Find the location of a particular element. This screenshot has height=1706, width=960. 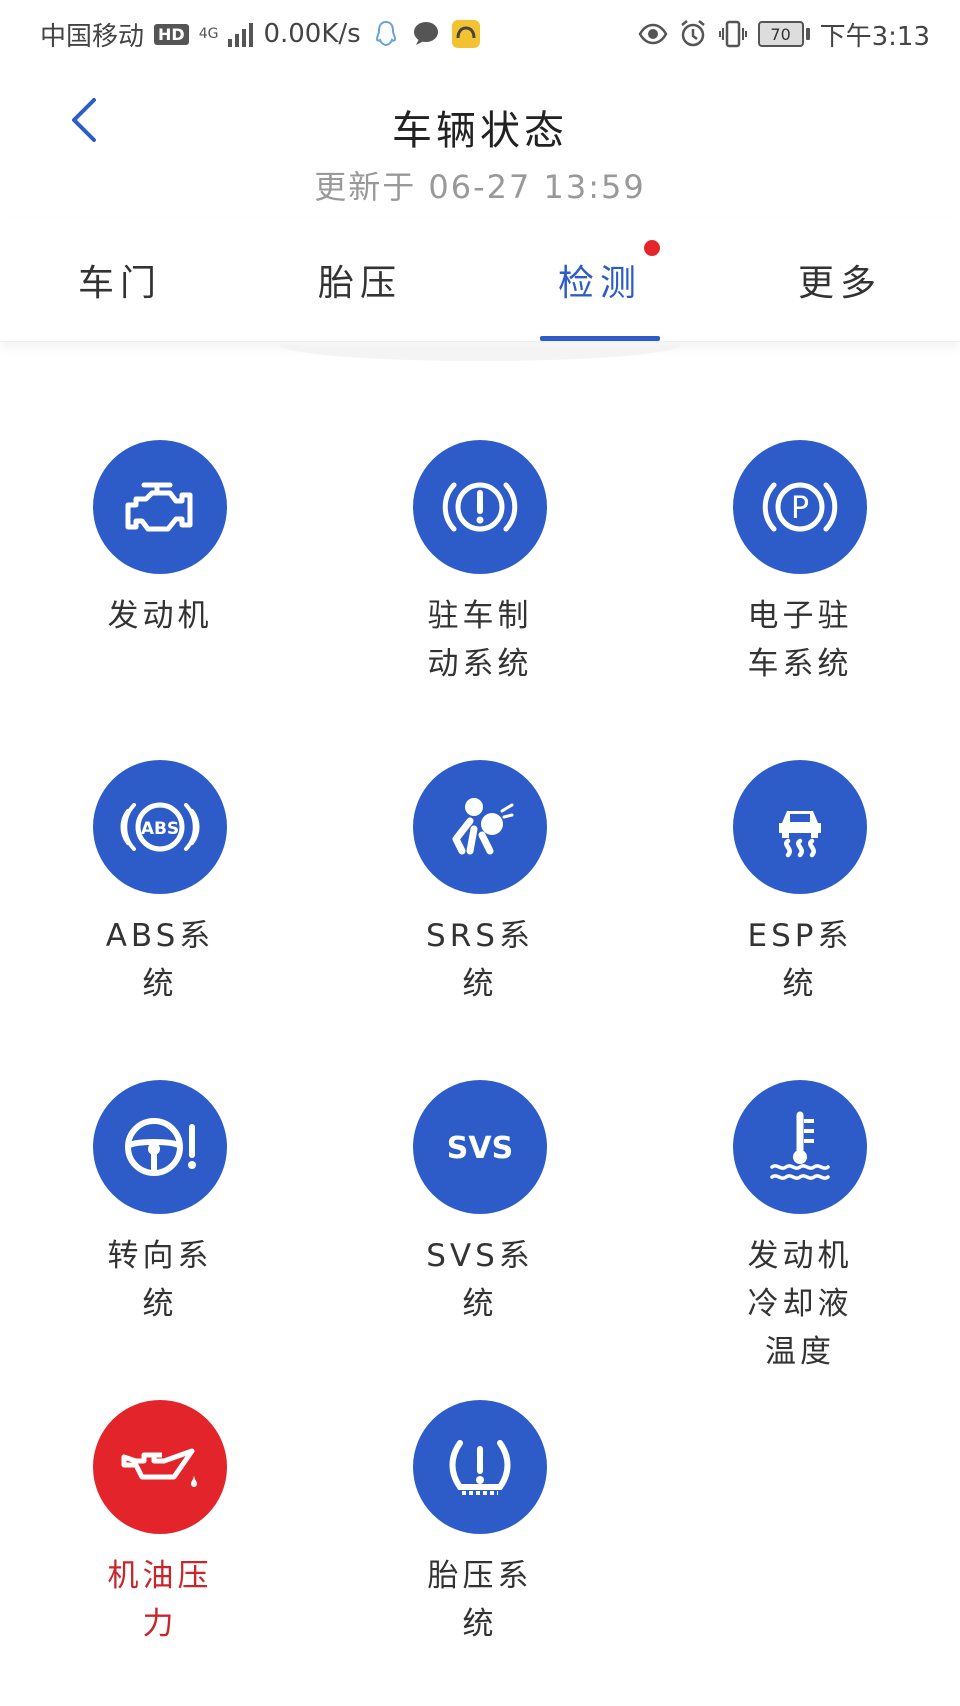

status-right: 70 下午3:13 is located at coordinates (784, 34).